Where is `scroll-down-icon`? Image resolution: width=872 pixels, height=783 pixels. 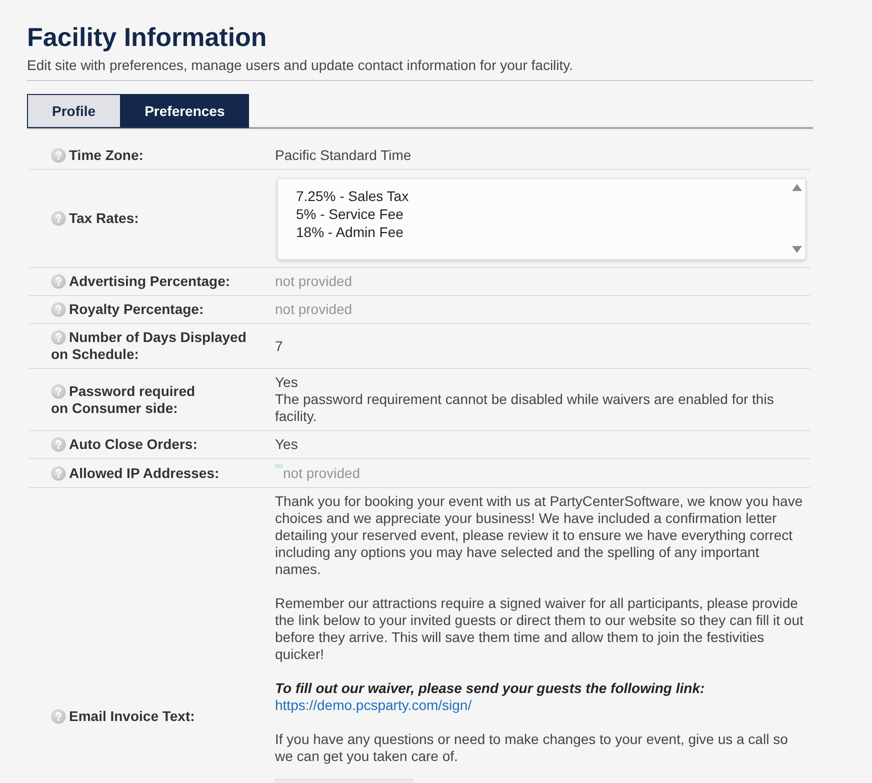 scroll-down-icon is located at coordinates (797, 249).